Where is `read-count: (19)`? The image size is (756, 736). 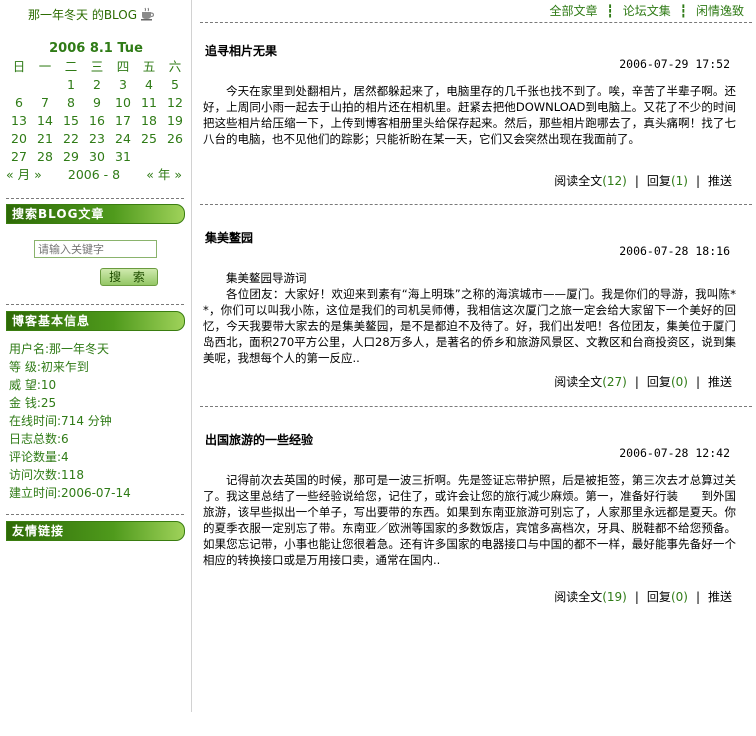
read-count: (19) is located at coordinates (614, 597).